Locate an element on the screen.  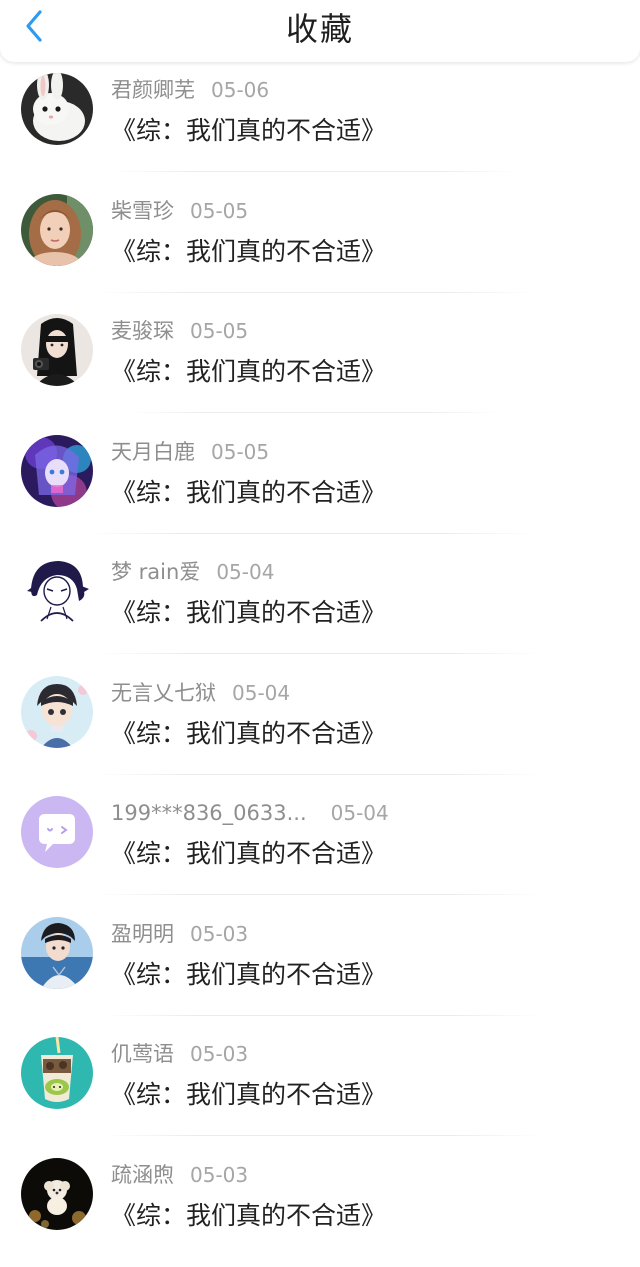
item-meta: 无言乂七狱 05-04 is located at coordinates (200, 693).